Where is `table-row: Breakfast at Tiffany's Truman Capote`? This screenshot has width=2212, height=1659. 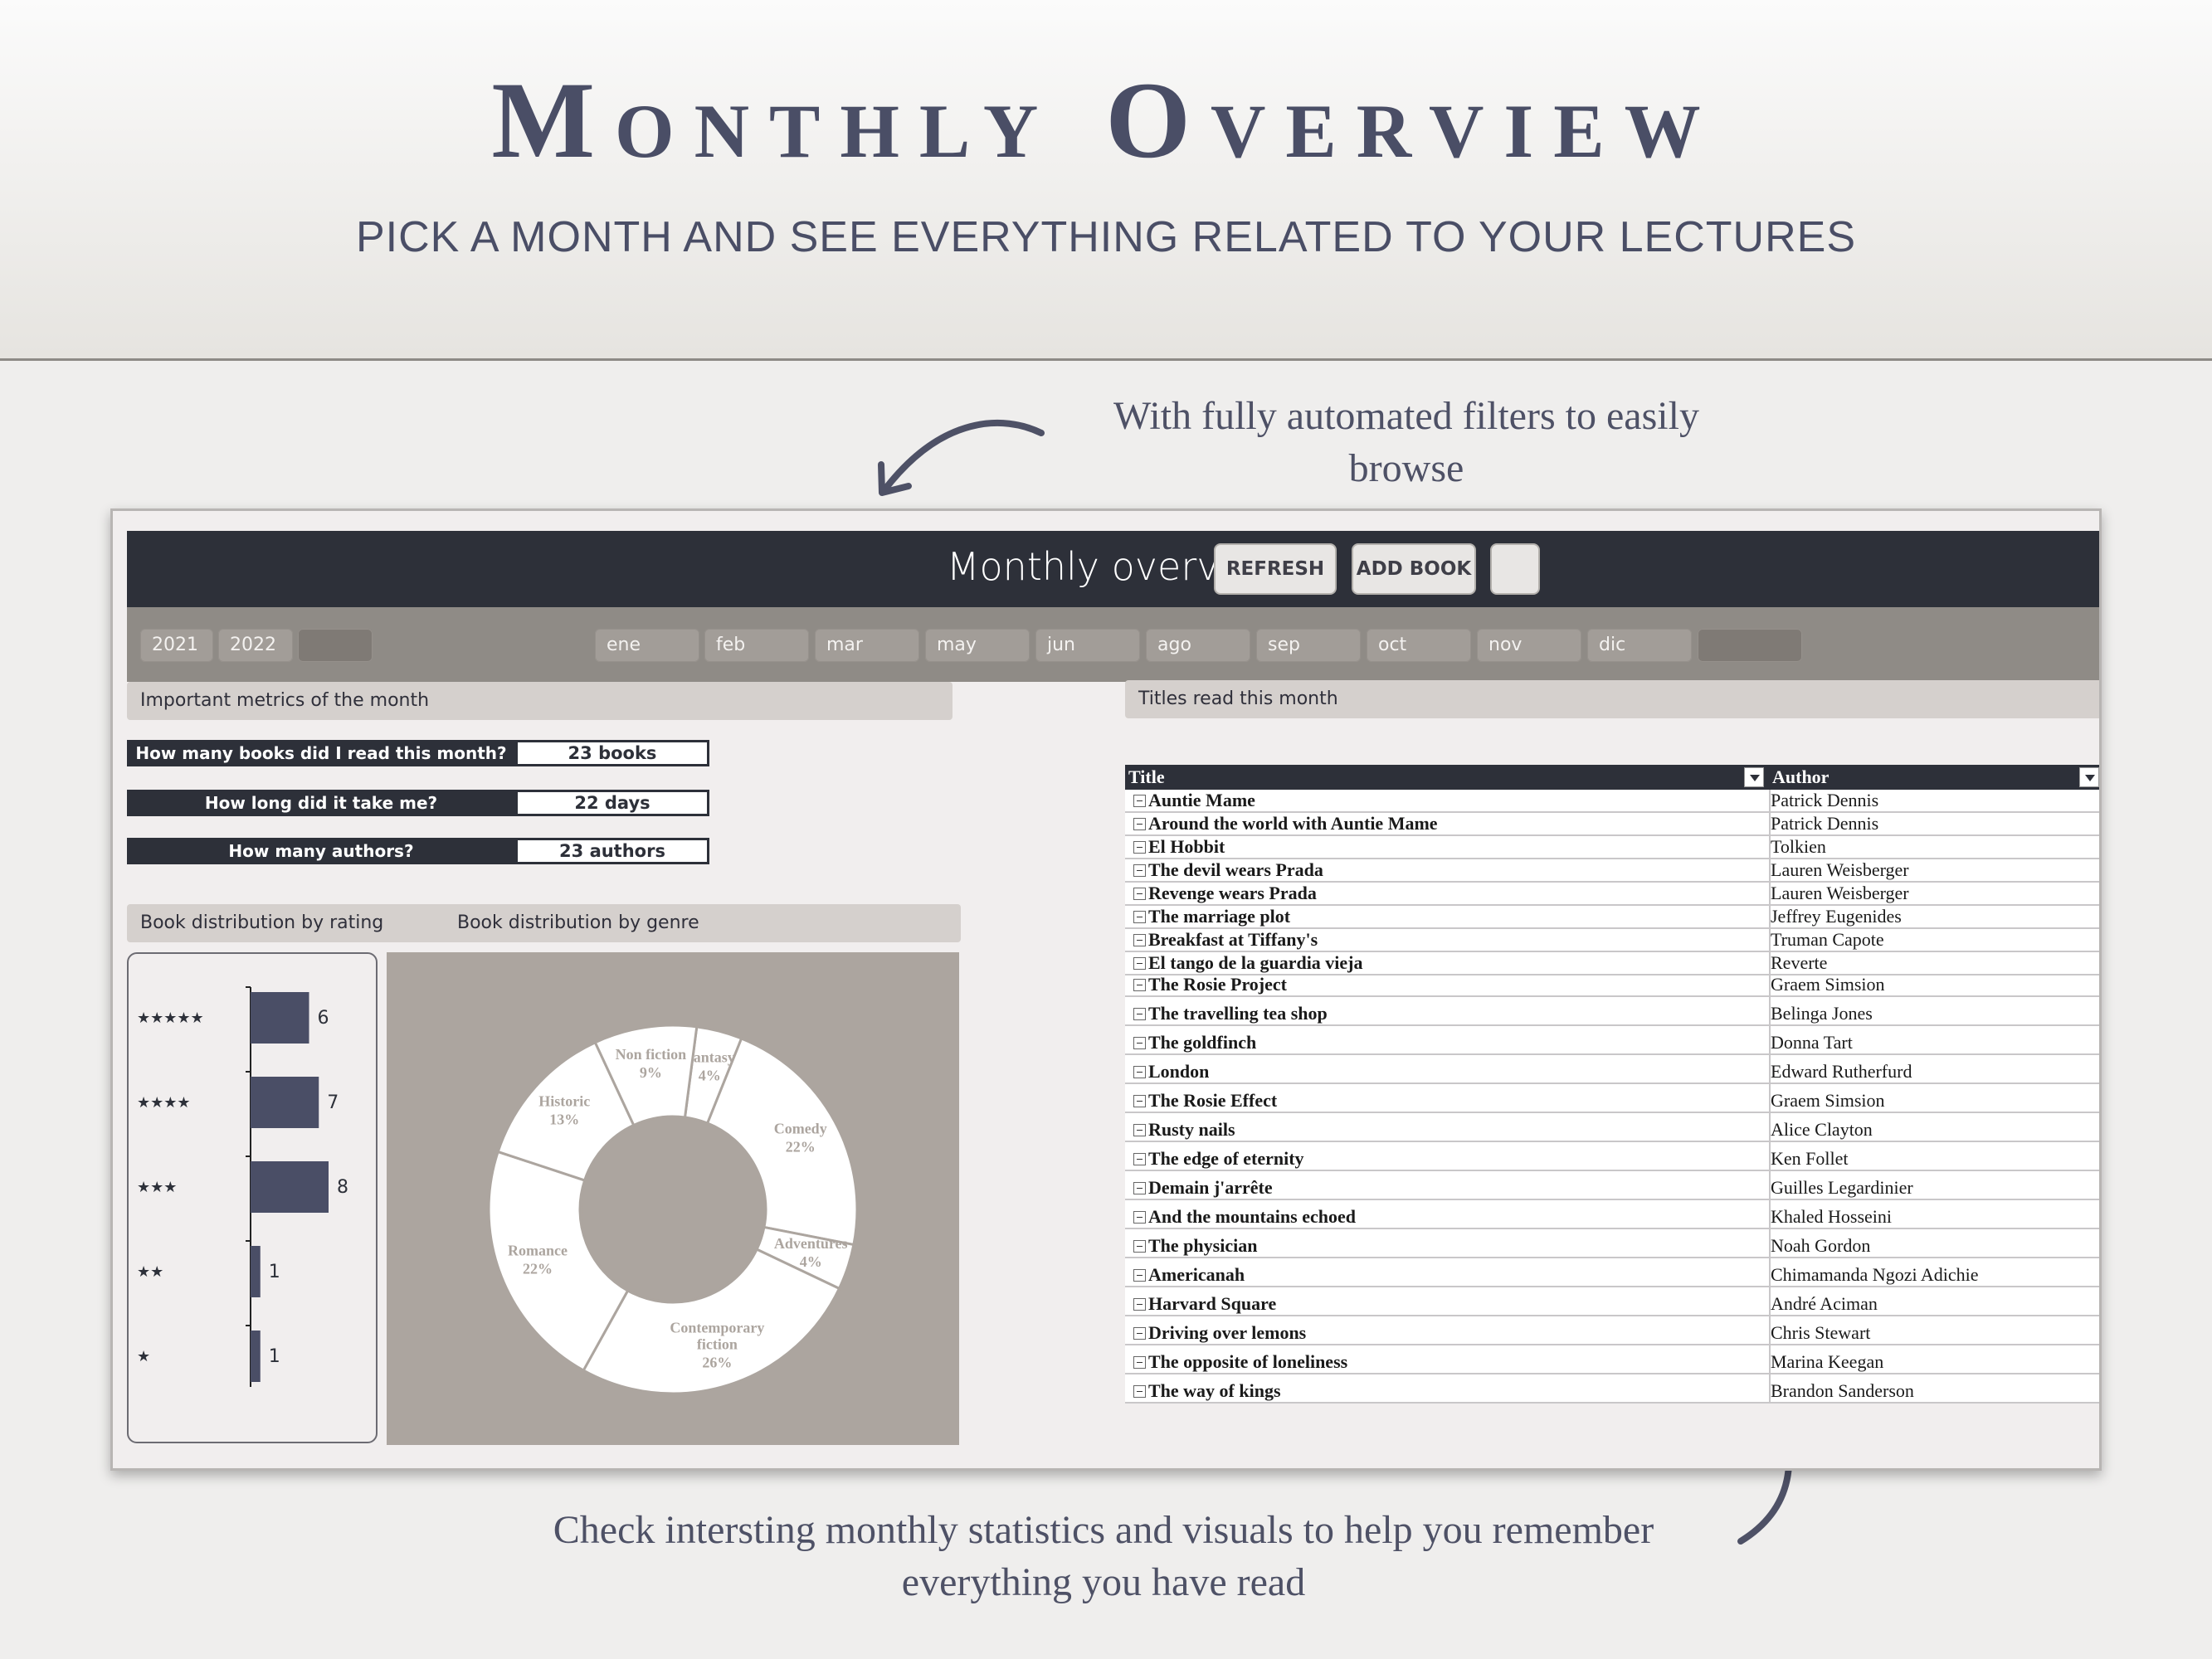
table-row: Breakfast at Tiffany's Truman Capote is located at coordinates (1612, 940).